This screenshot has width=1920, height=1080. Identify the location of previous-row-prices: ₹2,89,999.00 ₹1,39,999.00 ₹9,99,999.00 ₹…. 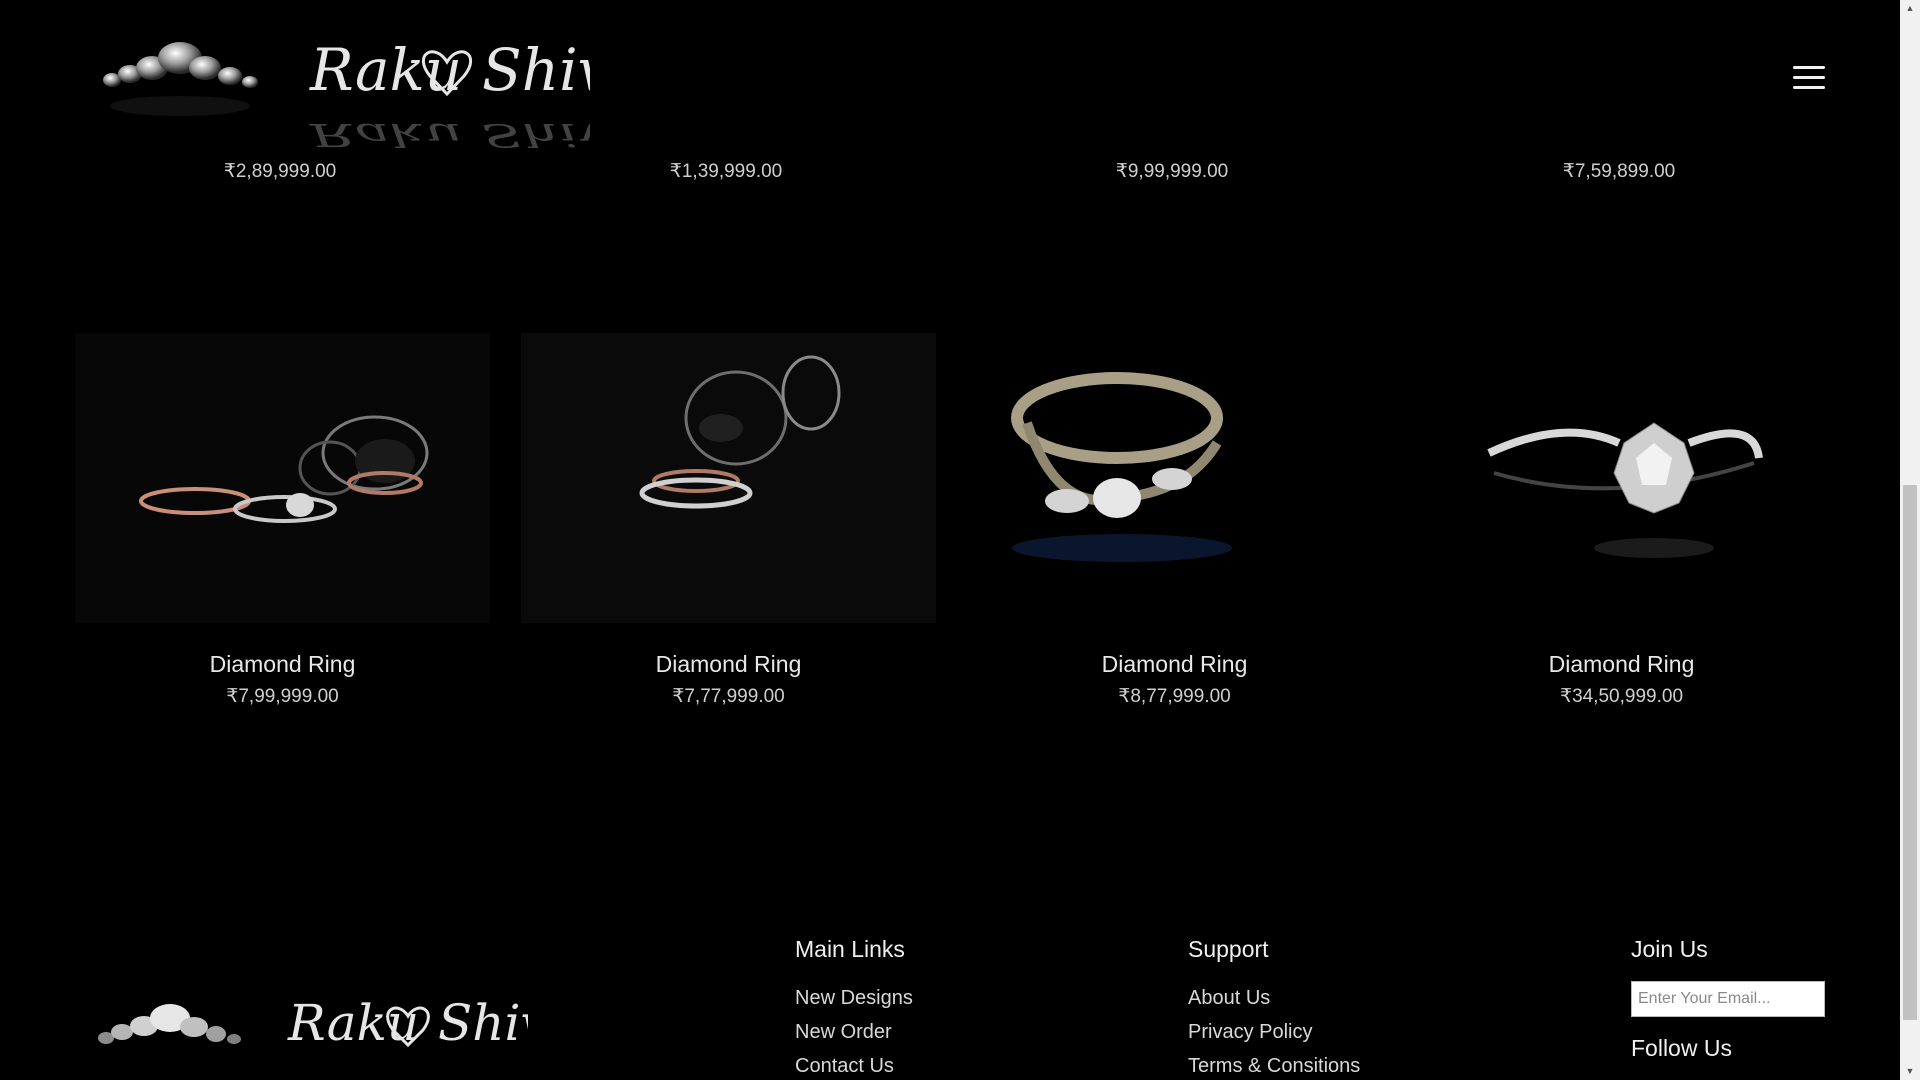
(950, 175).